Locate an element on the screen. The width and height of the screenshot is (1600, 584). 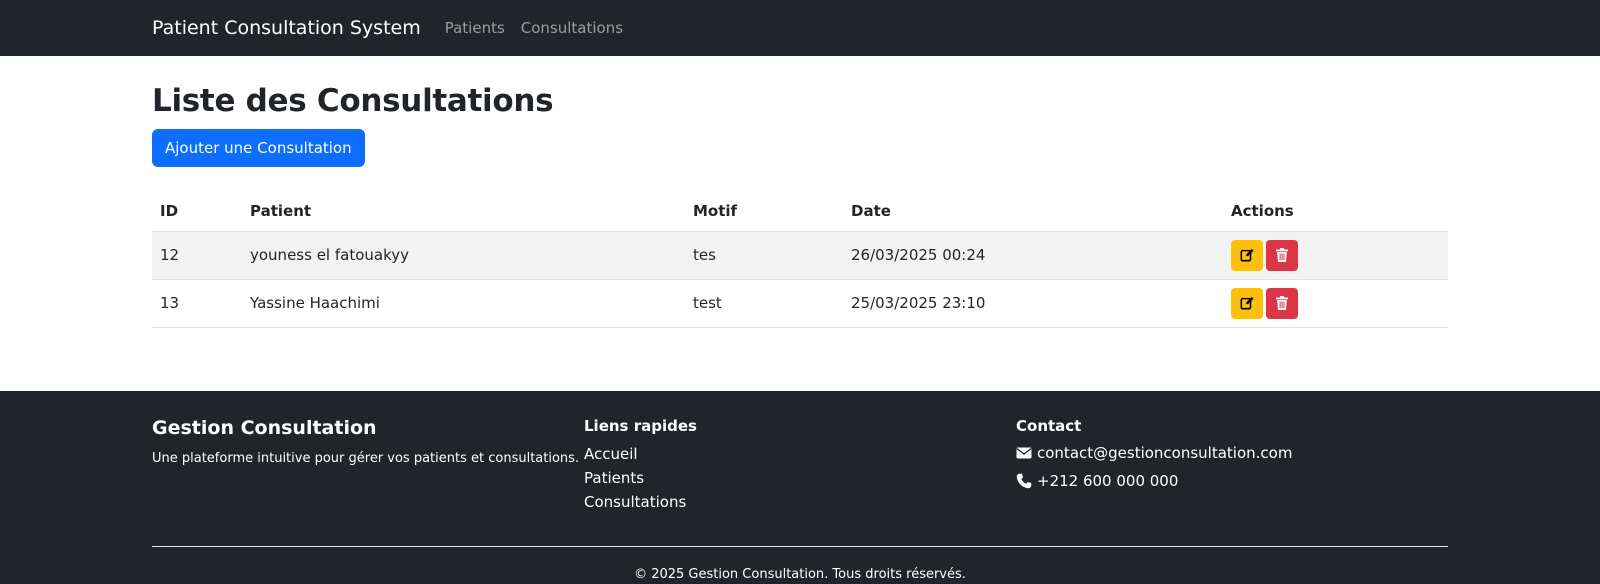
contact-email: contact@gestionconsultation.com is located at coordinates (1232, 453).